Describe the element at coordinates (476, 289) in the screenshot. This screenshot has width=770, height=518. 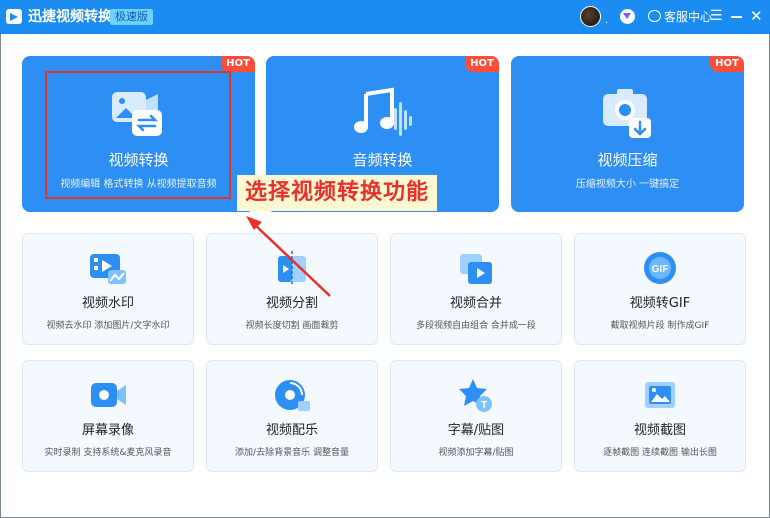
I see `tool-card-merge: 视频合并 多段视频自由组合 合并成一段` at that location.